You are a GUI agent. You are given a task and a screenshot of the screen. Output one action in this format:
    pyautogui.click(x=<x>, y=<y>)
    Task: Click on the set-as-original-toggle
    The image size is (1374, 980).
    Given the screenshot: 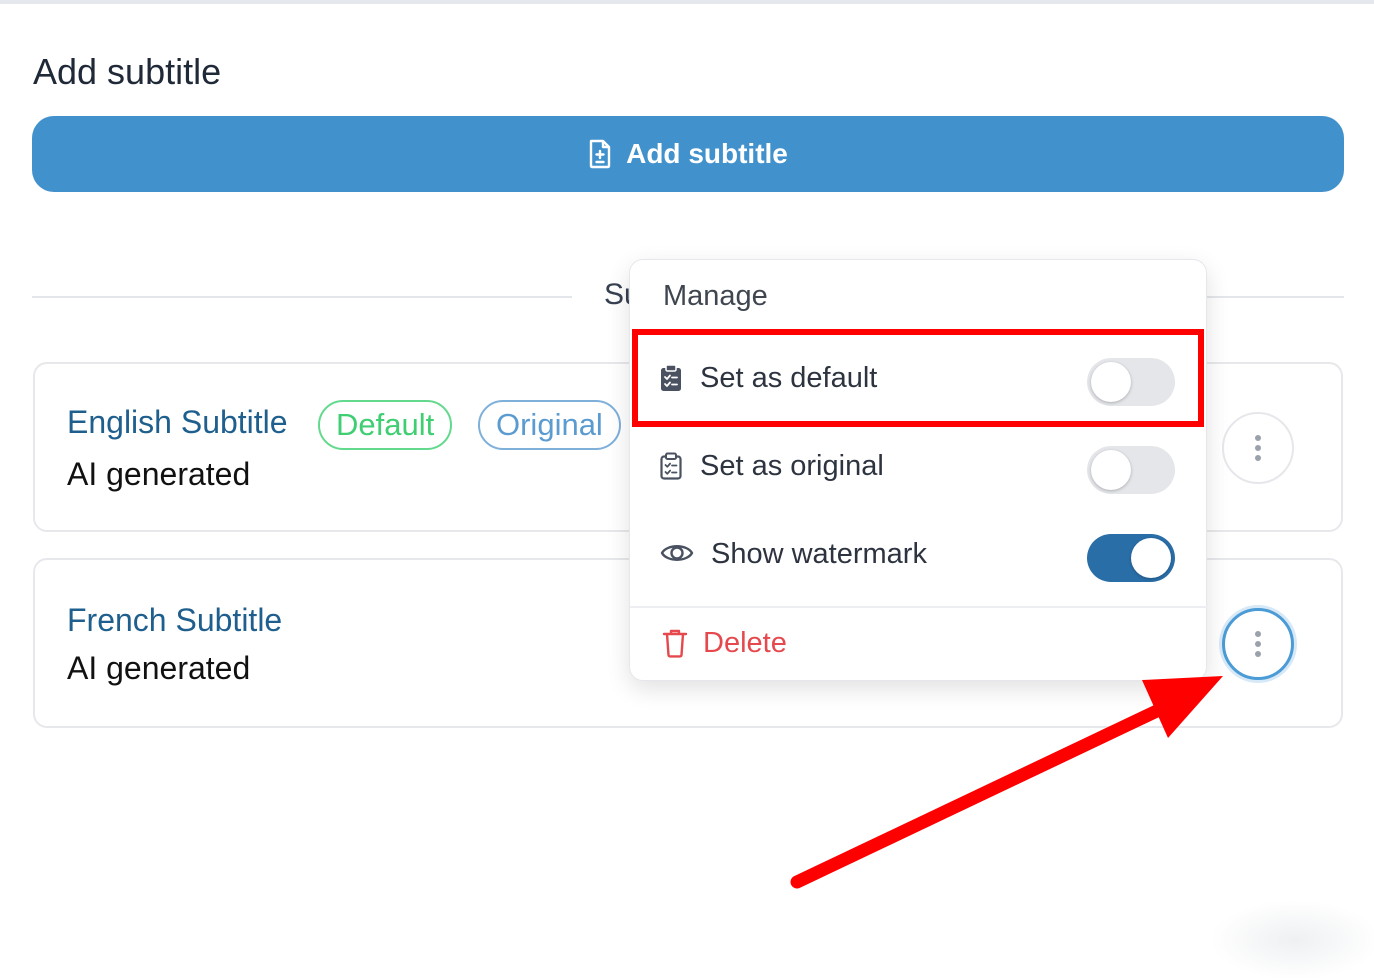 What is the action you would take?
    pyautogui.click(x=1131, y=470)
    